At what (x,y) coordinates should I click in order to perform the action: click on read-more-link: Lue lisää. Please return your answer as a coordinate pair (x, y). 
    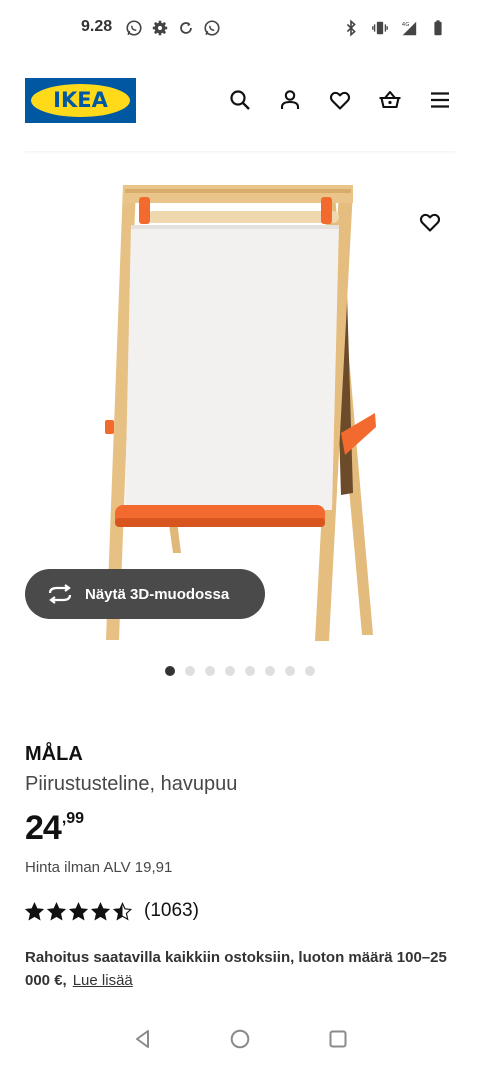
    Looking at the image, I should click on (103, 980).